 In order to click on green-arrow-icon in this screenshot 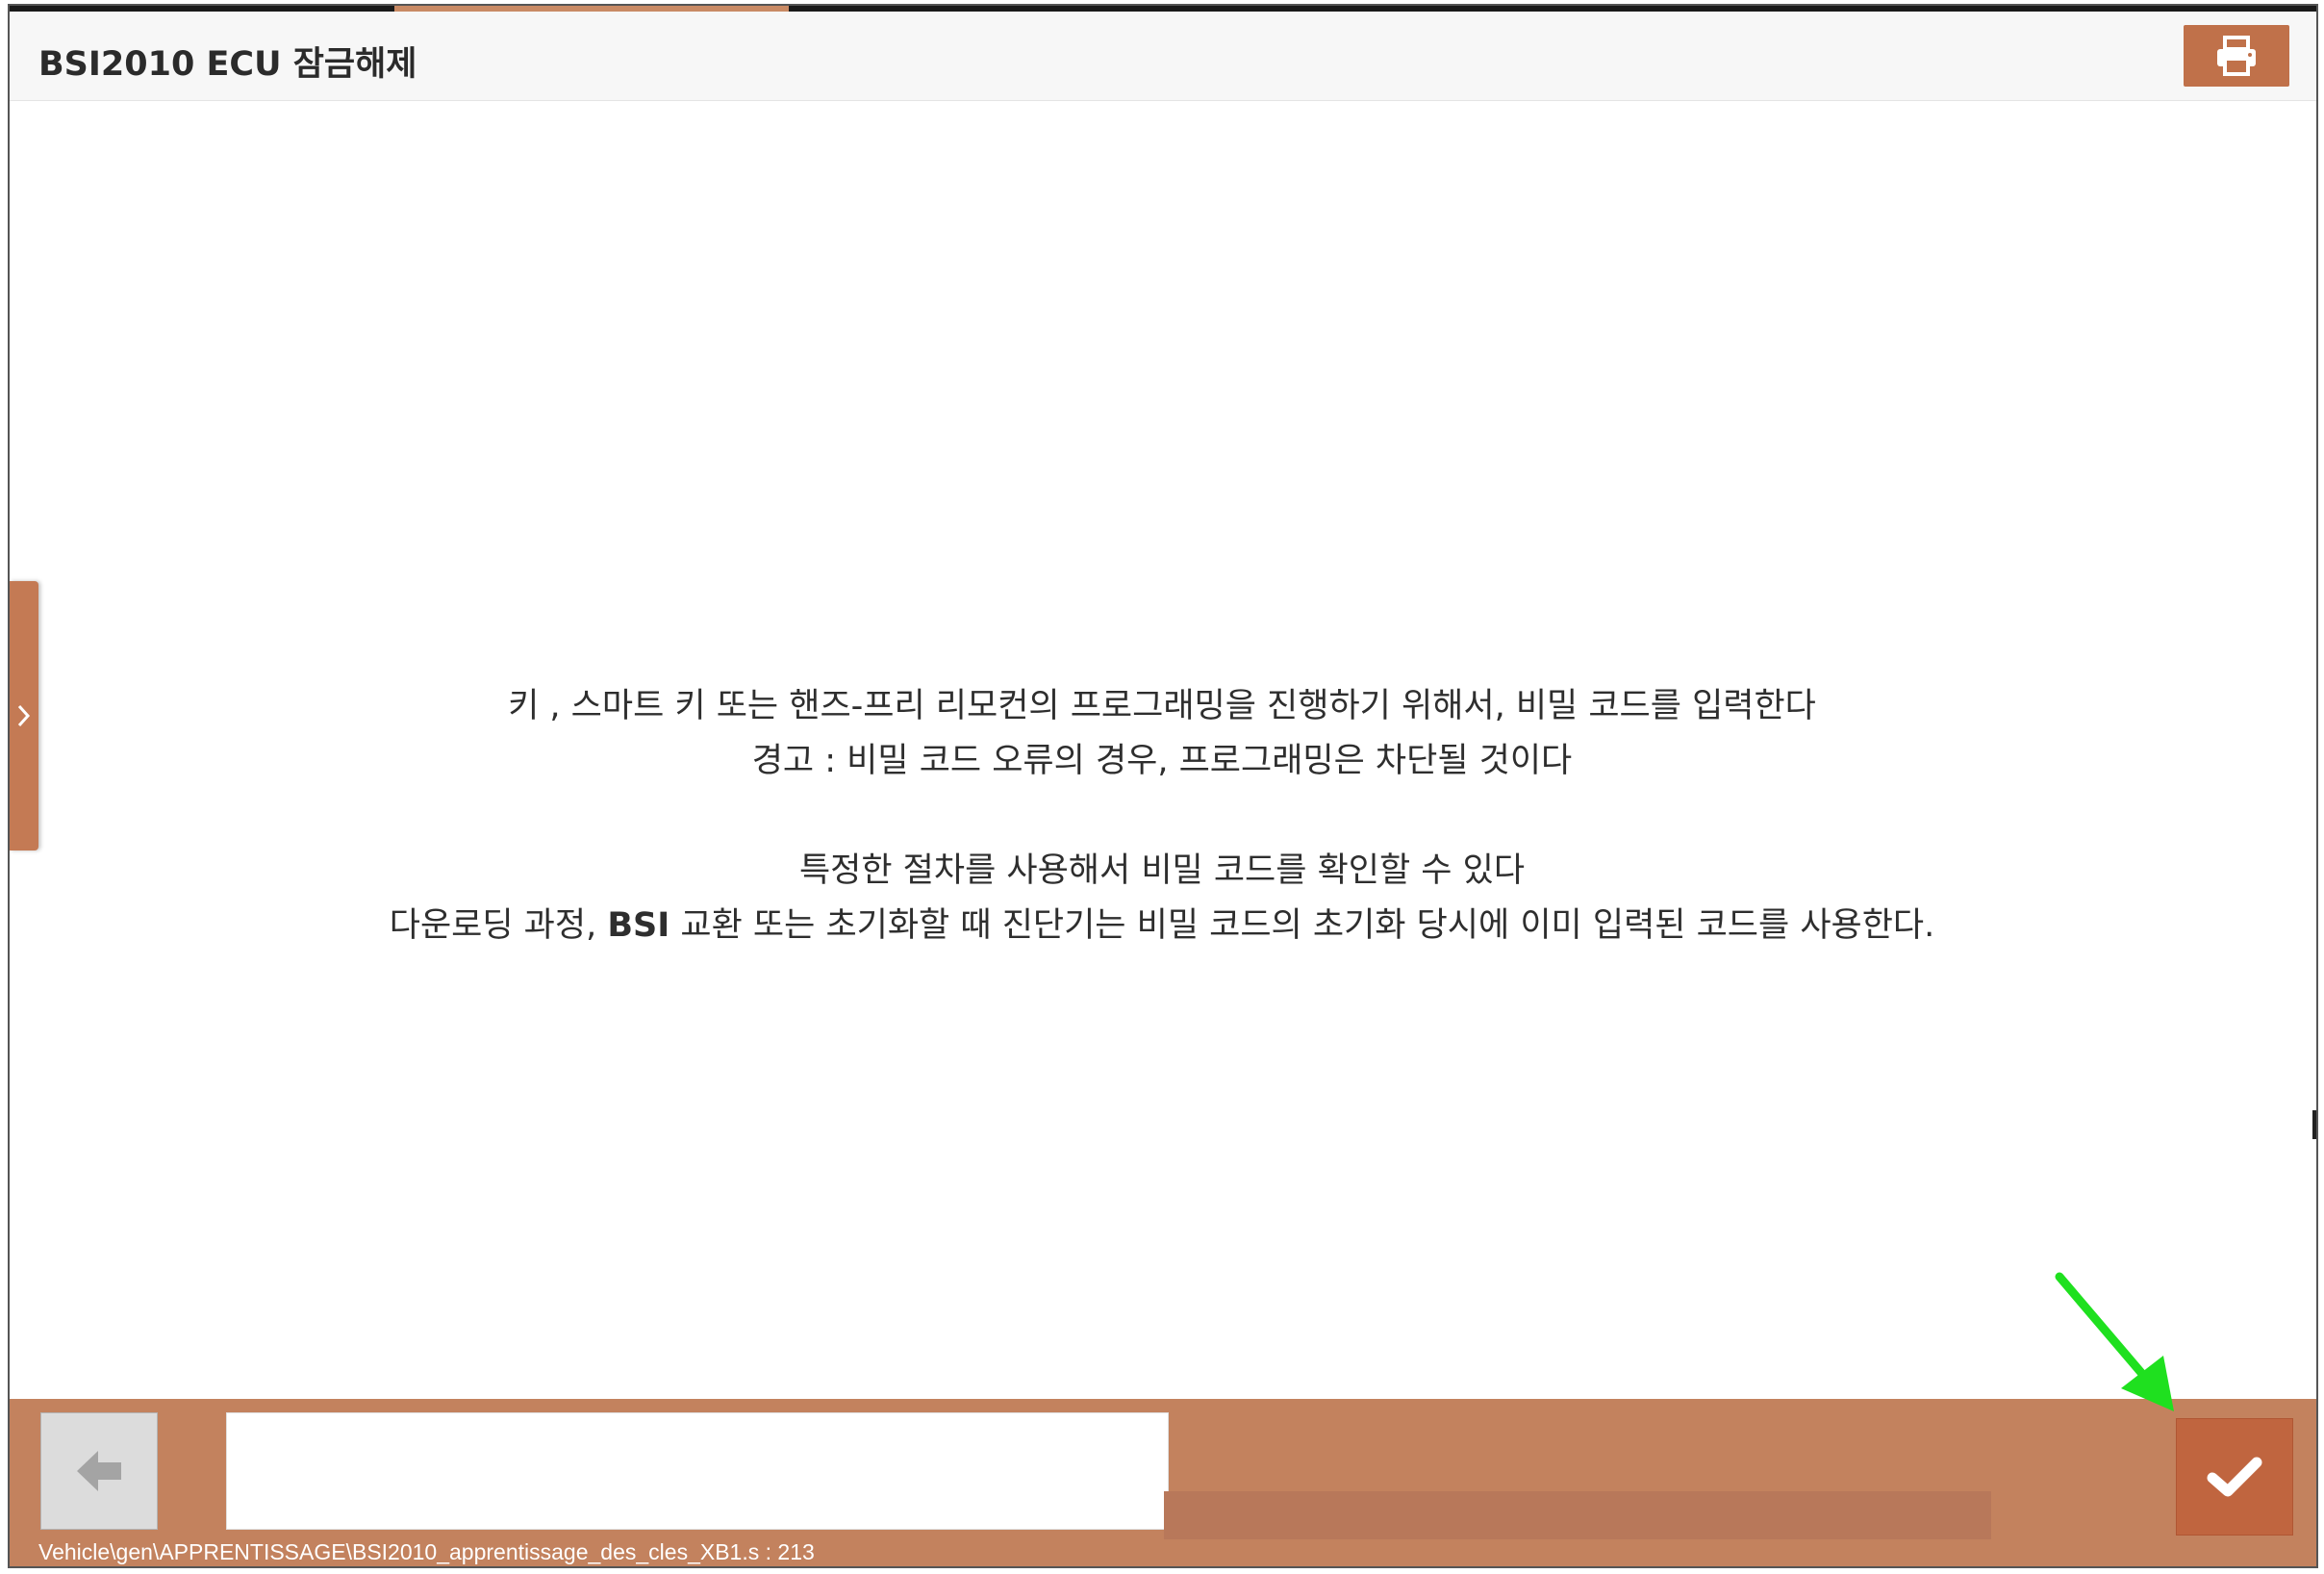, I will do `click(2114, 1341)`.